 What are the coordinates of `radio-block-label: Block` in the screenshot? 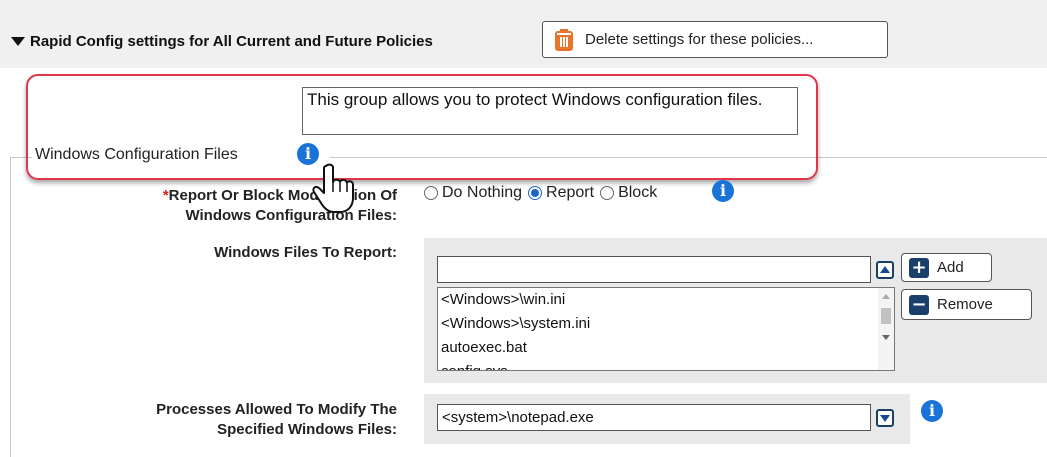 It's located at (638, 192).